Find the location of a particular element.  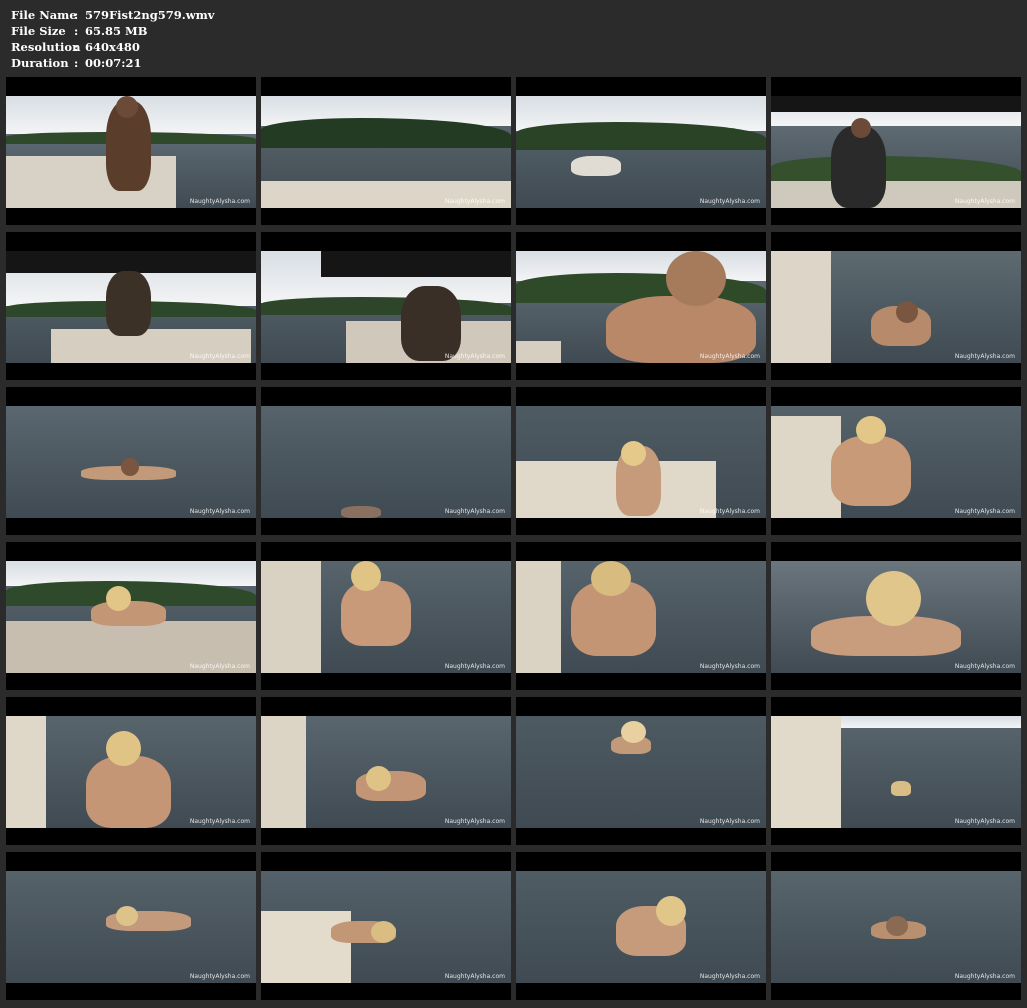

file-name-value: 579Fist2ng579.wmv is located at coordinates (150, 15).